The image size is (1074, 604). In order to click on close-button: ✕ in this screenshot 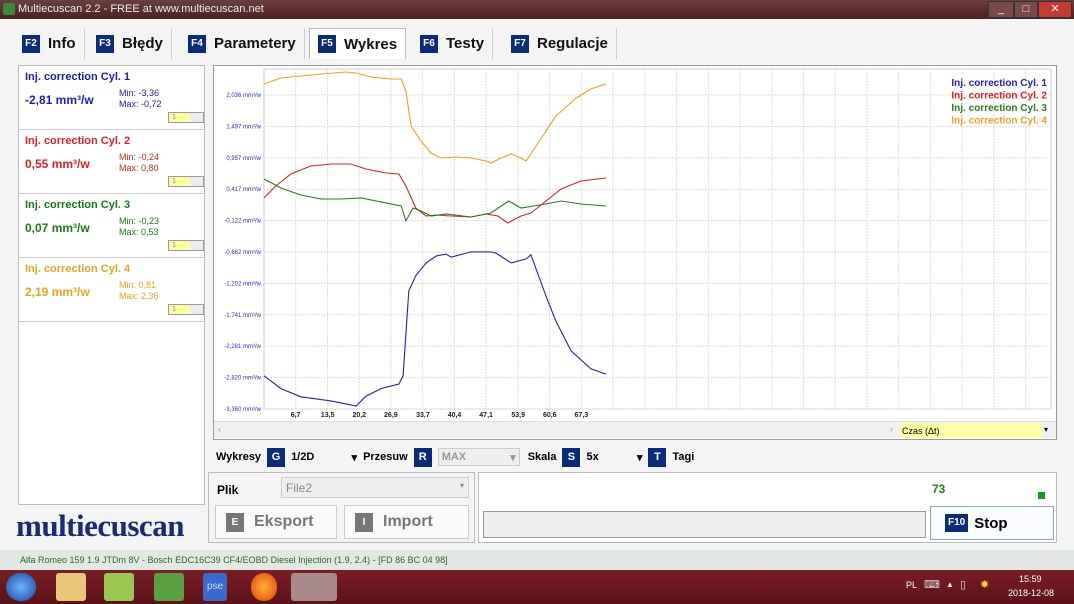, I will do `click(1055, 9)`.